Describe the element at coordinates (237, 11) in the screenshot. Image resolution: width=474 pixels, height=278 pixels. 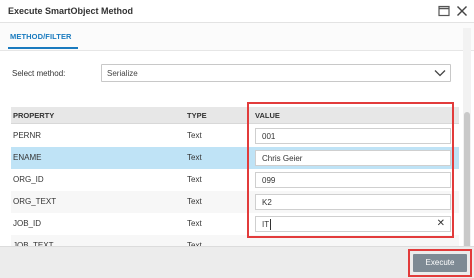
I see `window-titlebar: Execute SmartObject Method` at that location.